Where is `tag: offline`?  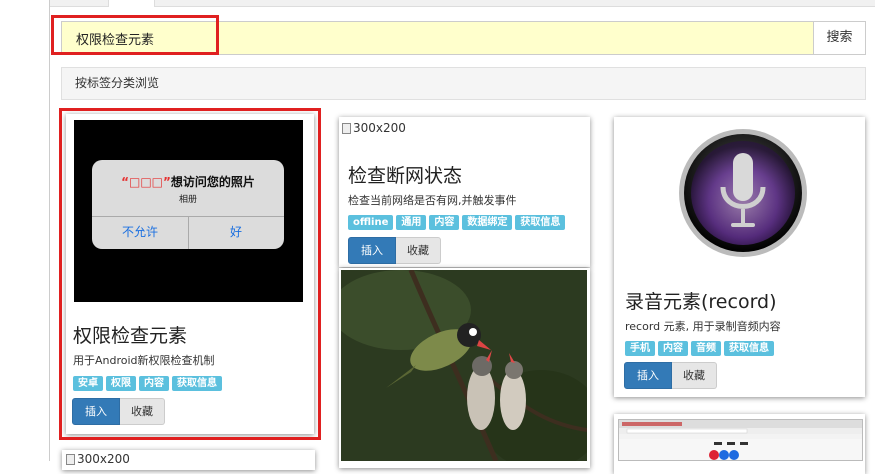
tag: offline is located at coordinates (371, 222).